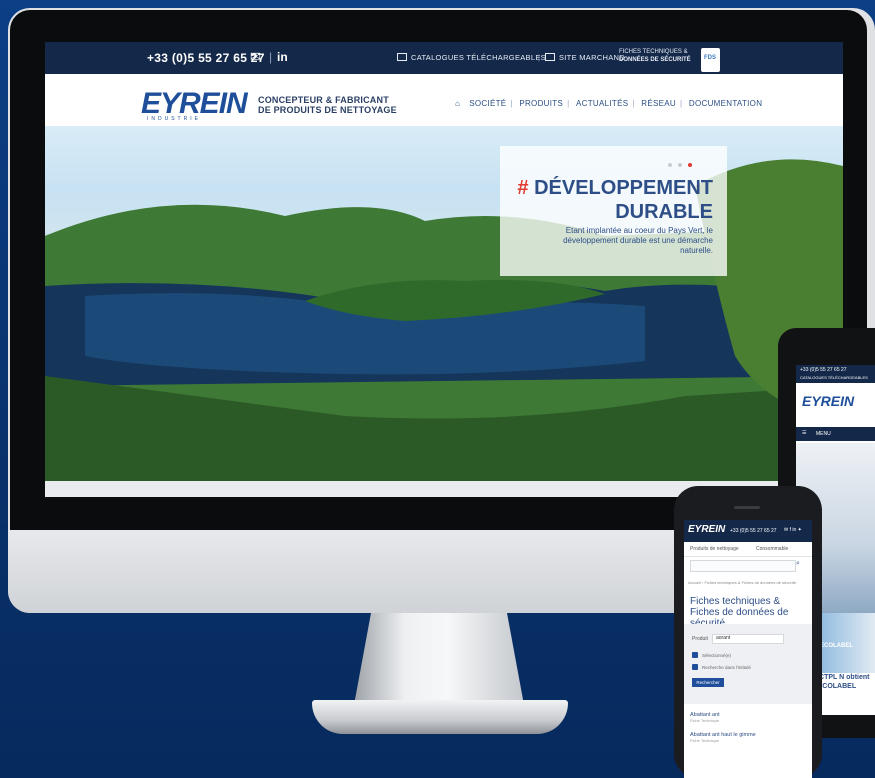 This screenshot has height=778, width=875. What do you see at coordinates (748, 639) in the screenshot?
I see `phone-product-field: aorant` at bounding box center [748, 639].